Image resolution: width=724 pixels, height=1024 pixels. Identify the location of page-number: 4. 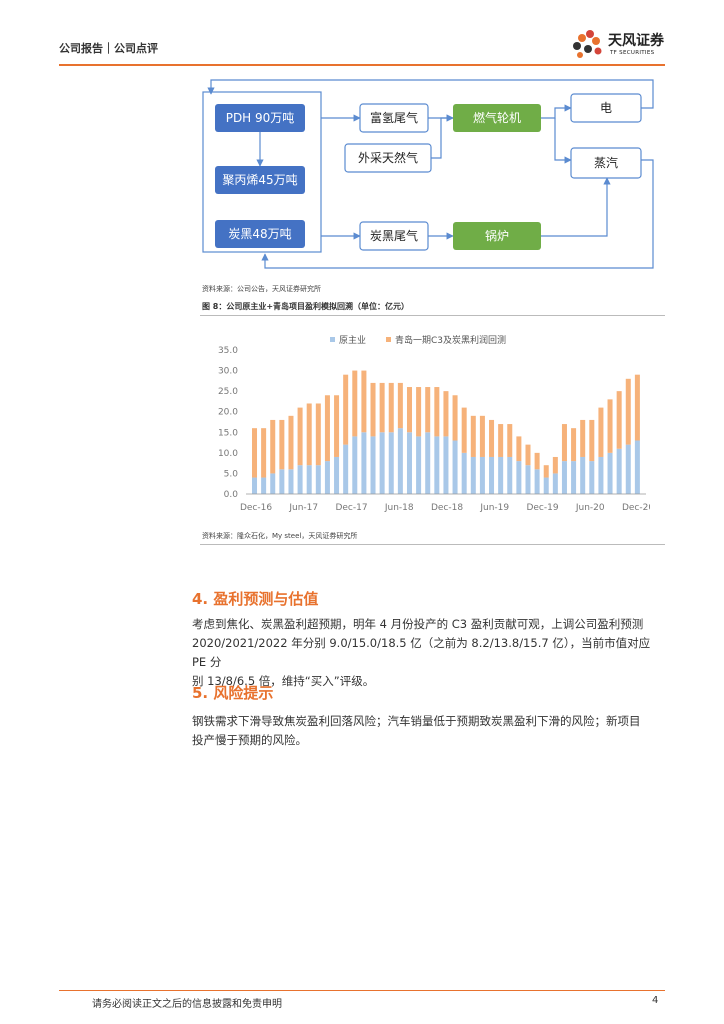
(655, 1000).